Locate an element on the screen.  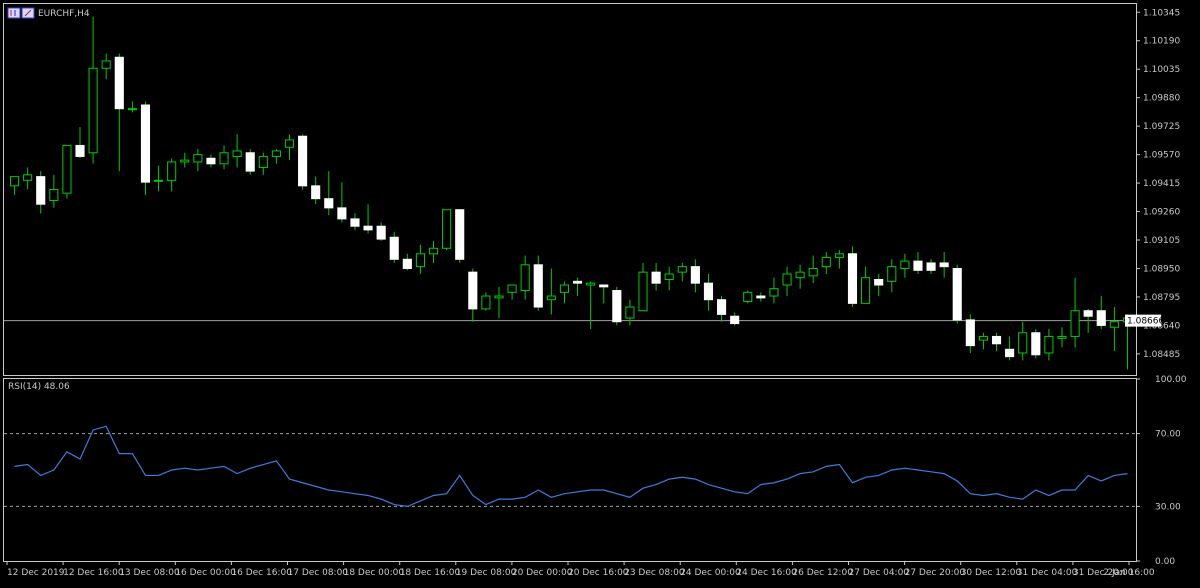
time-tick-label: 23 Dec 08:00 is located at coordinates (654, 573).